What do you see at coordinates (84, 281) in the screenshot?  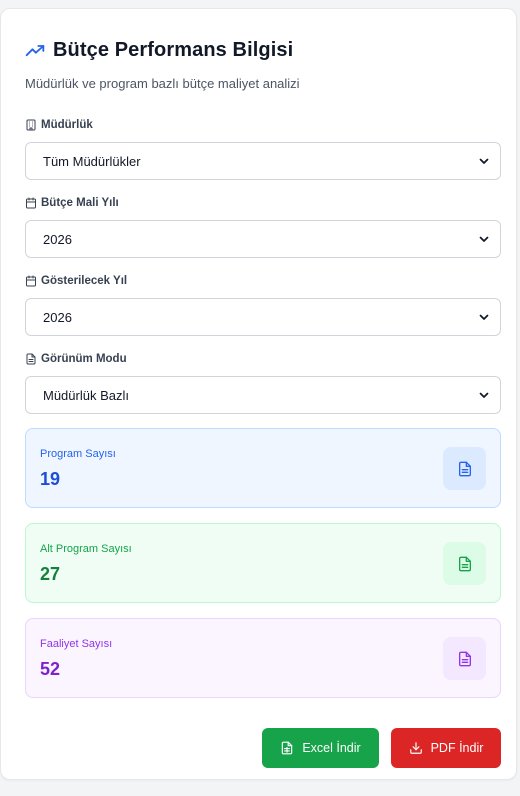 I see `gosterilecek-yil-label-text: Gösterilecek Yıl` at bounding box center [84, 281].